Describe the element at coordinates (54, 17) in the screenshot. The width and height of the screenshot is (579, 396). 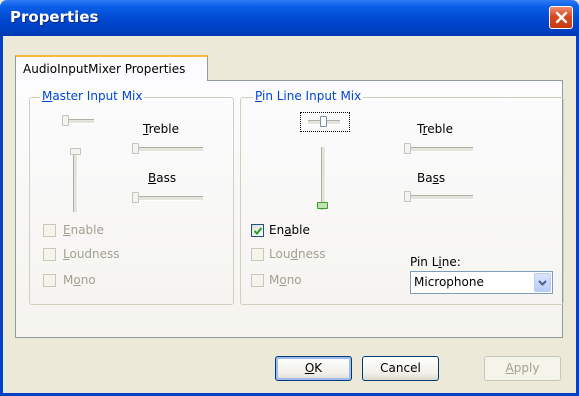
I see `window-title: Properties` at that location.